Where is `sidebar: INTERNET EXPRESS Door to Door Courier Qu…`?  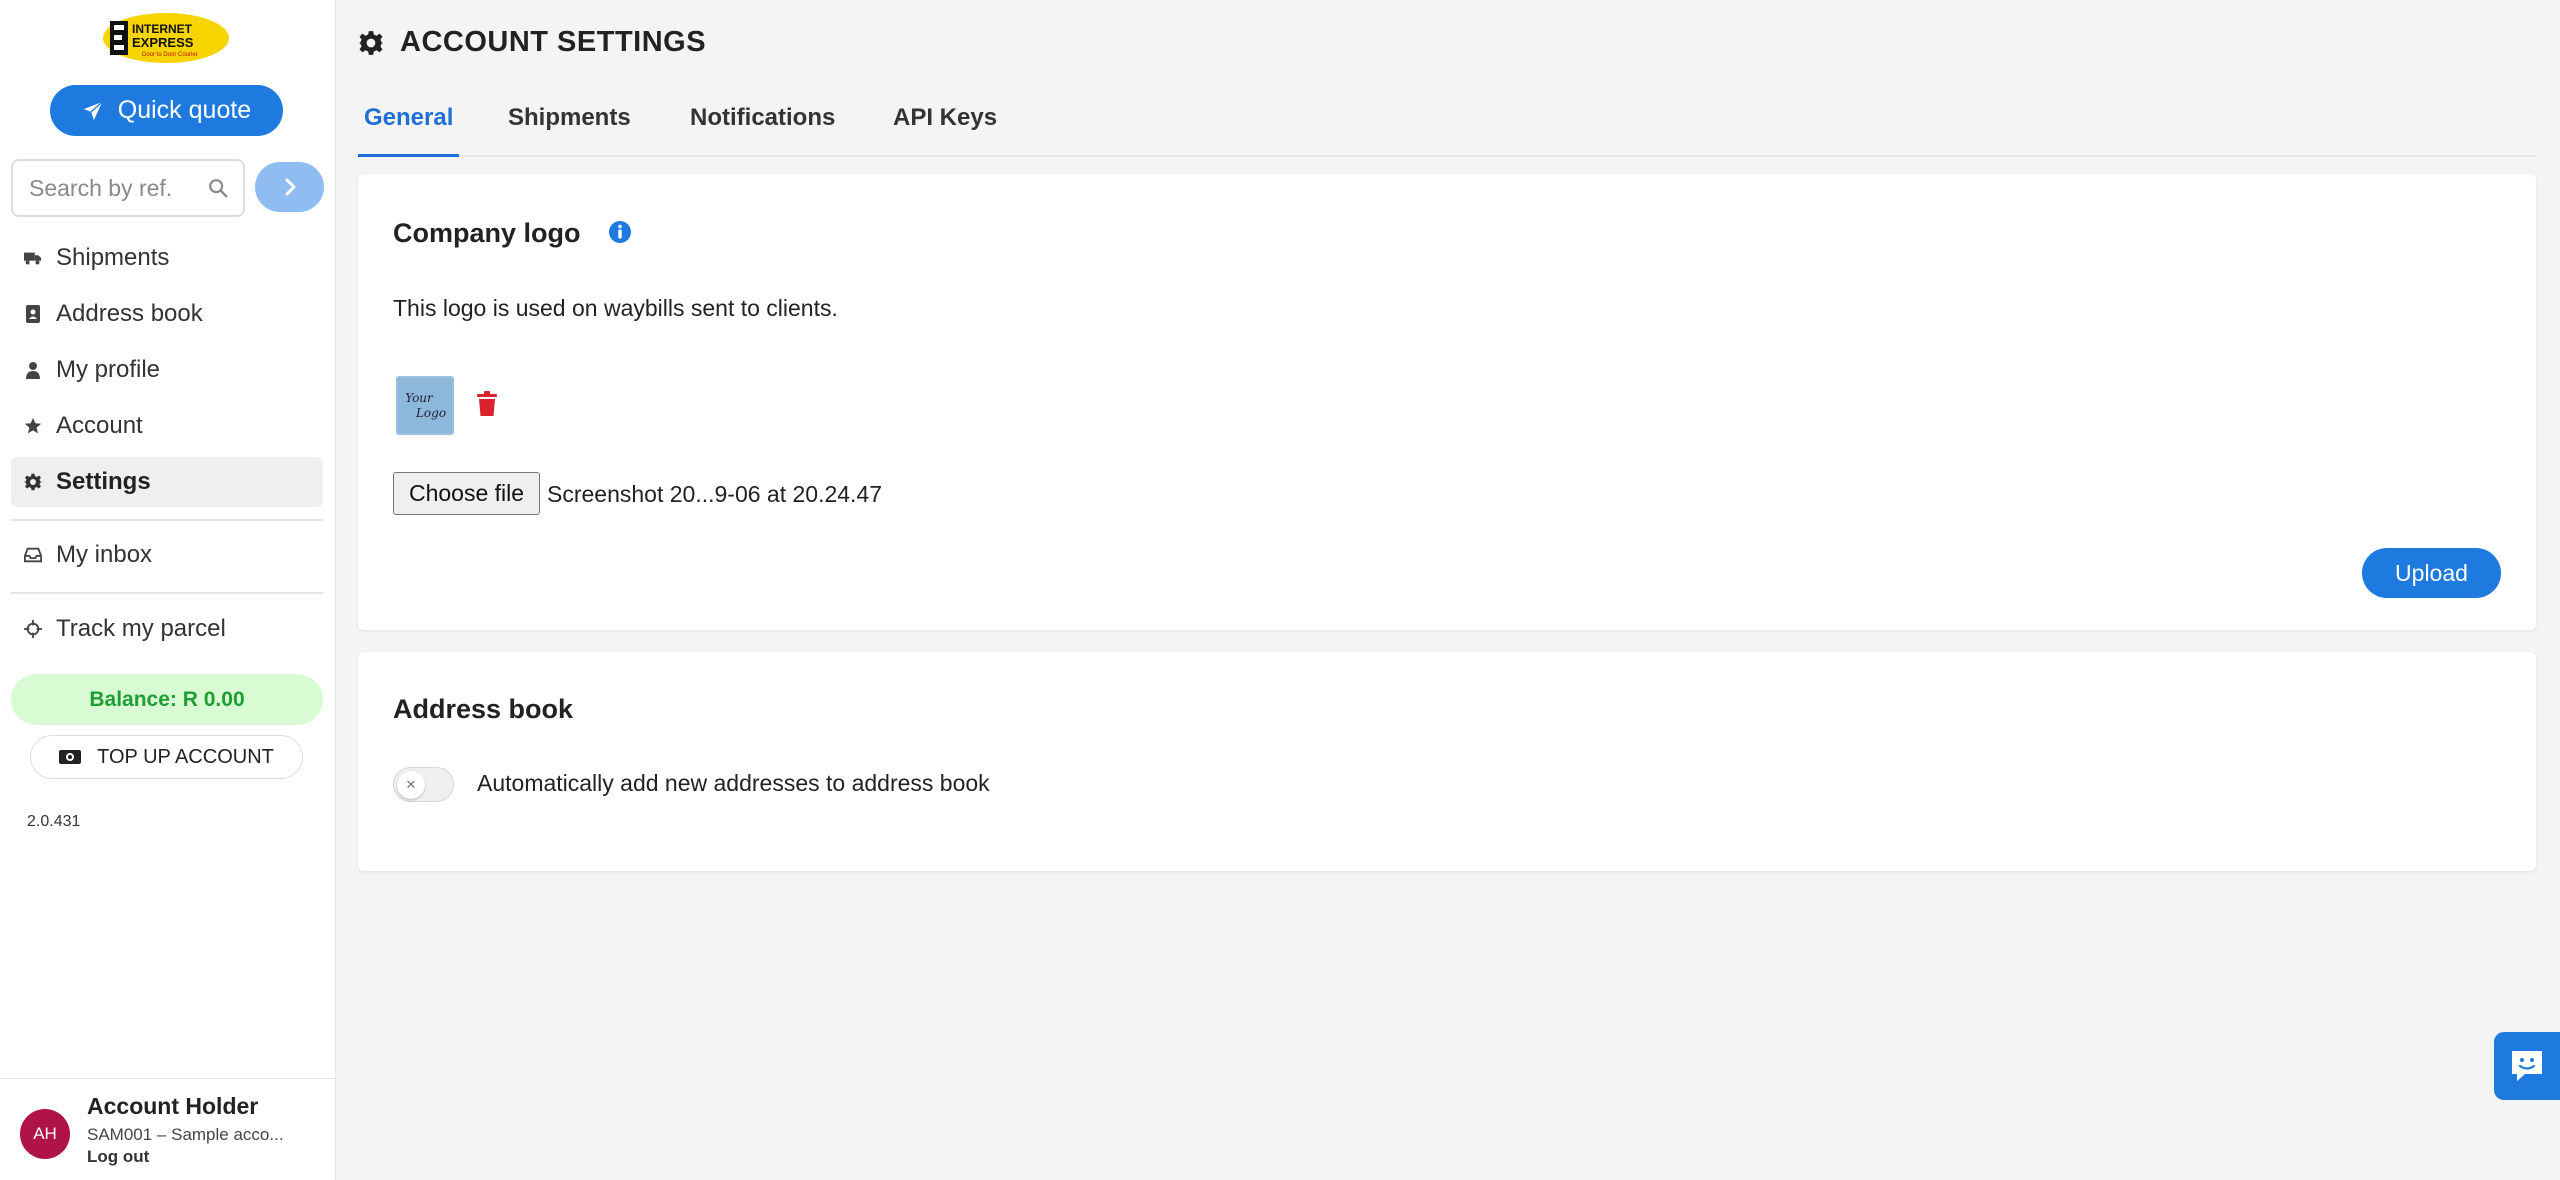 sidebar: INTERNET EXPRESS Door to Door Courier Qu… is located at coordinates (168, 590).